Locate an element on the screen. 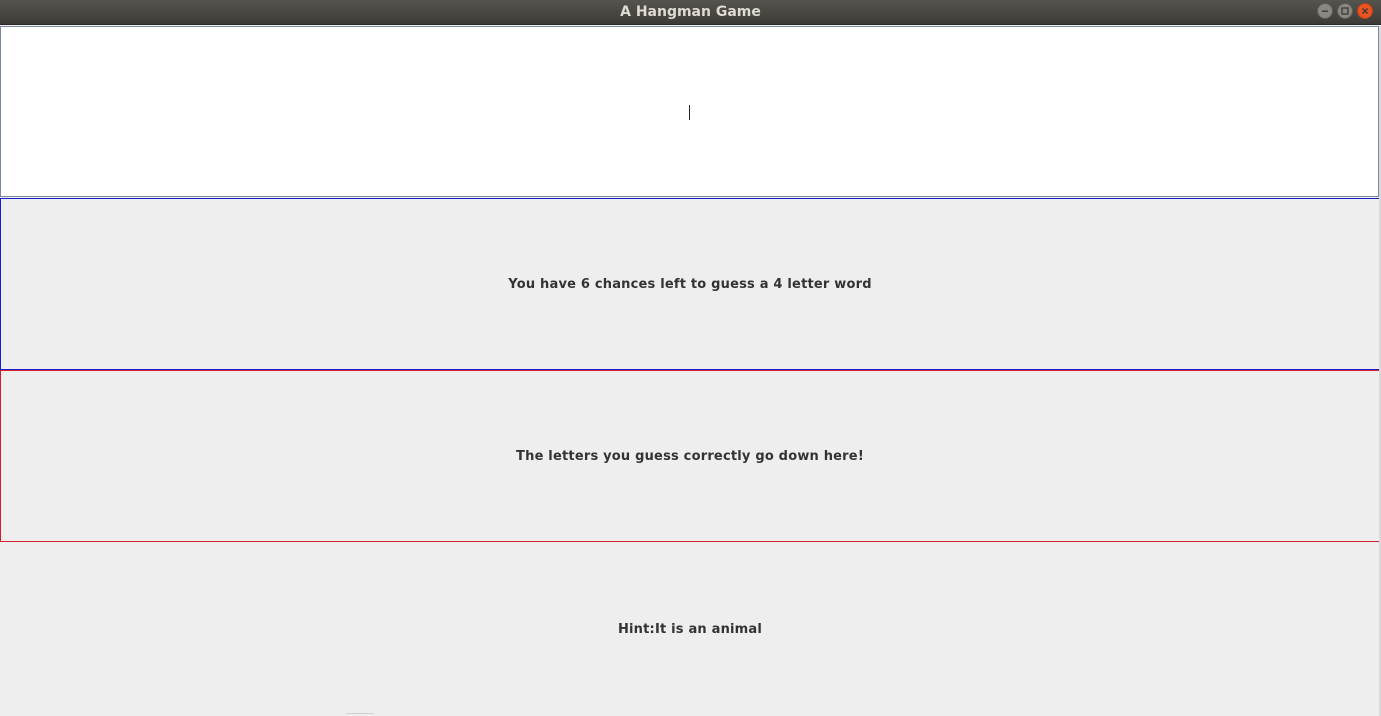 The image size is (1381, 716). close-button is located at coordinates (1365, 11).